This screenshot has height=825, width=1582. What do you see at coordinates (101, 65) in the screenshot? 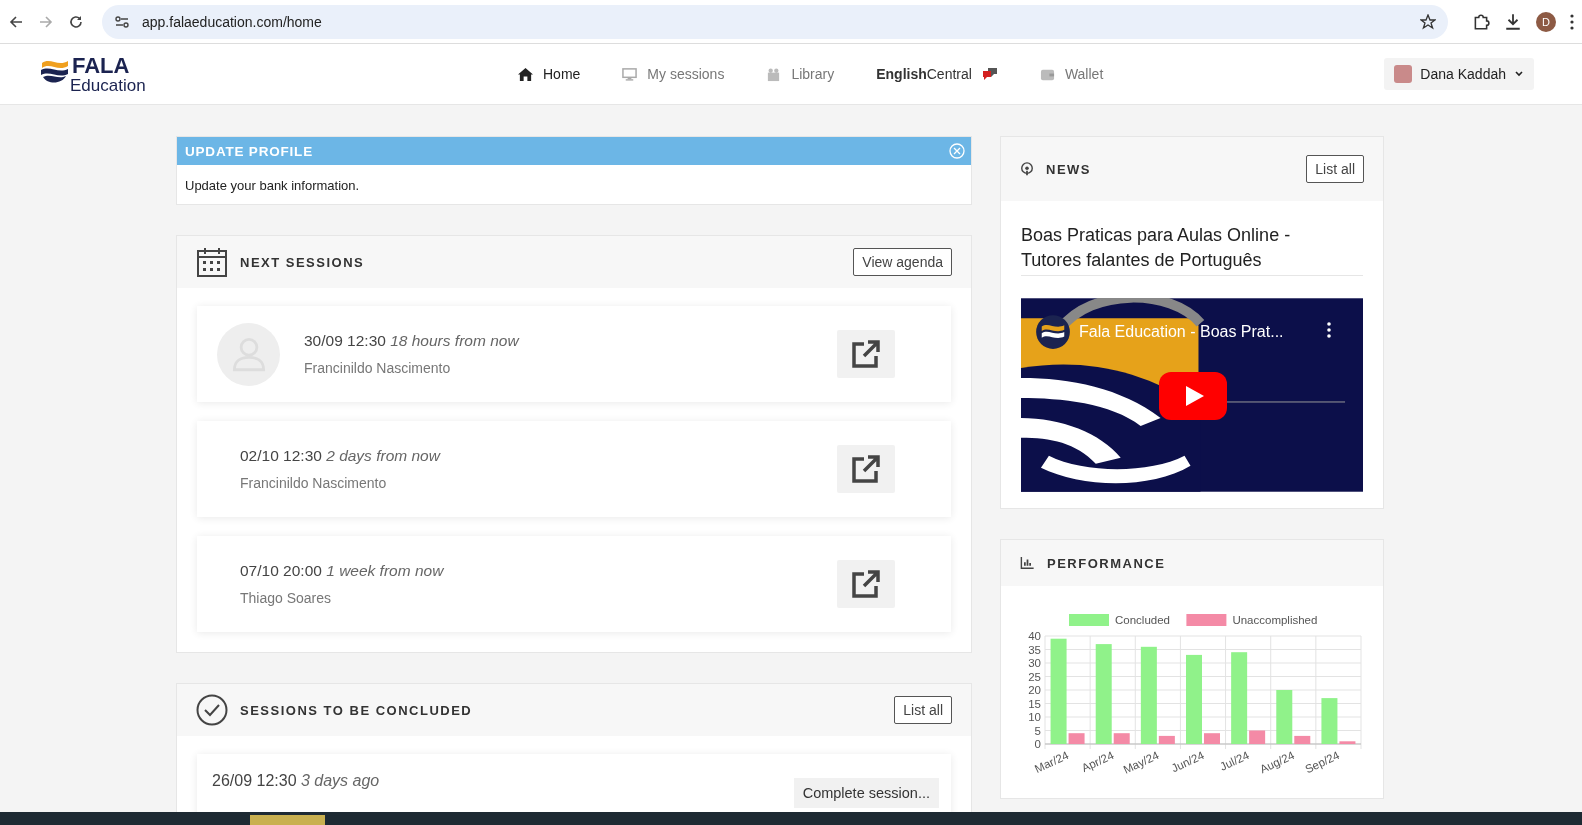
I see `logo-title: FALA` at bounding box center [101, 65].